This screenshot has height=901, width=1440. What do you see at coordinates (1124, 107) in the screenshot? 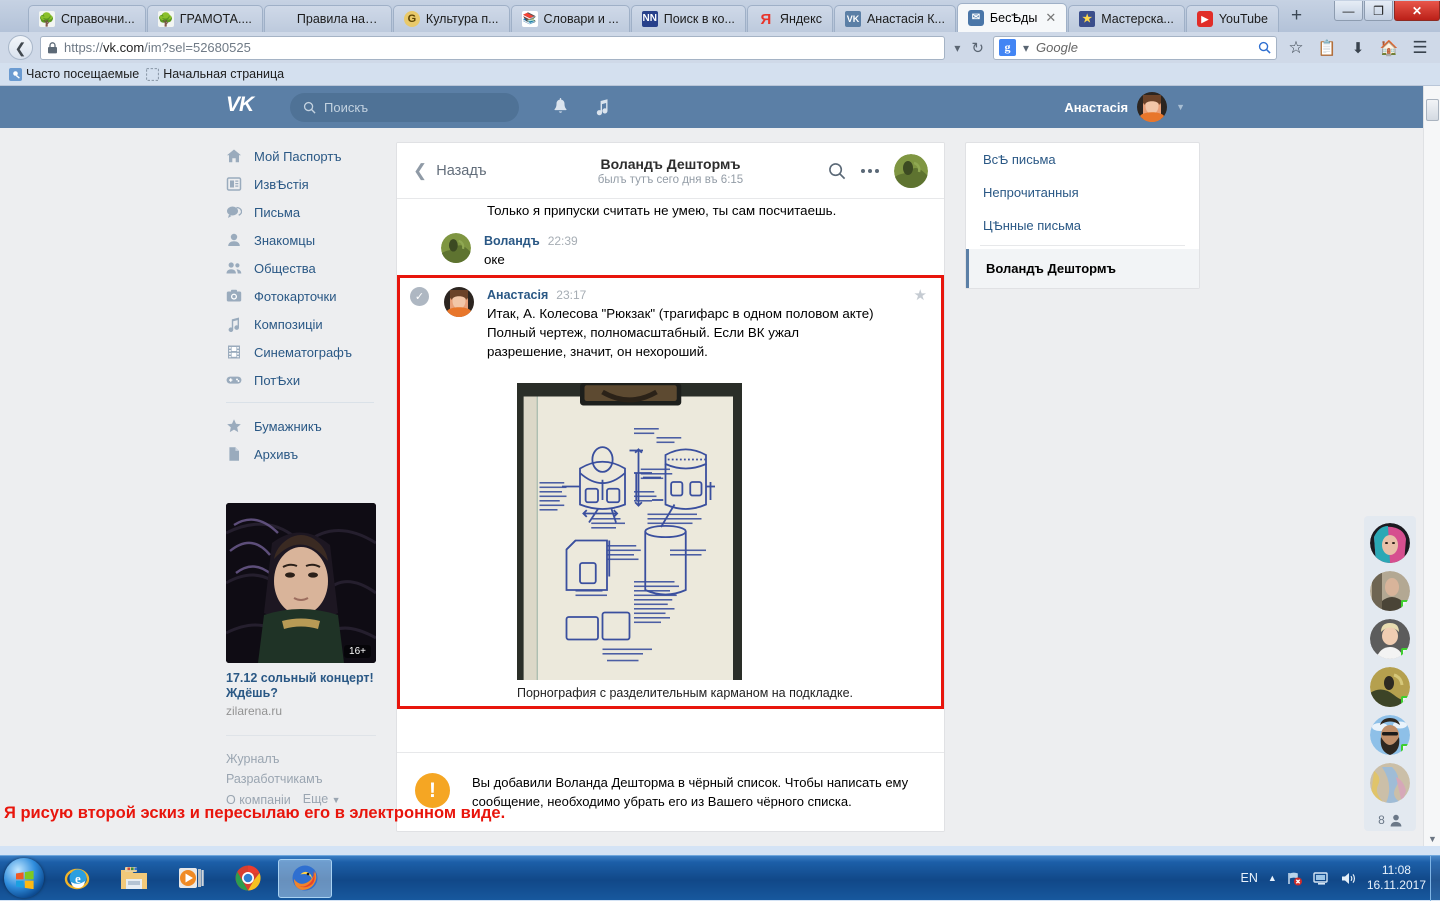
I see `user-menu: Анастасія ▼` at bounding box center [1124, 107].